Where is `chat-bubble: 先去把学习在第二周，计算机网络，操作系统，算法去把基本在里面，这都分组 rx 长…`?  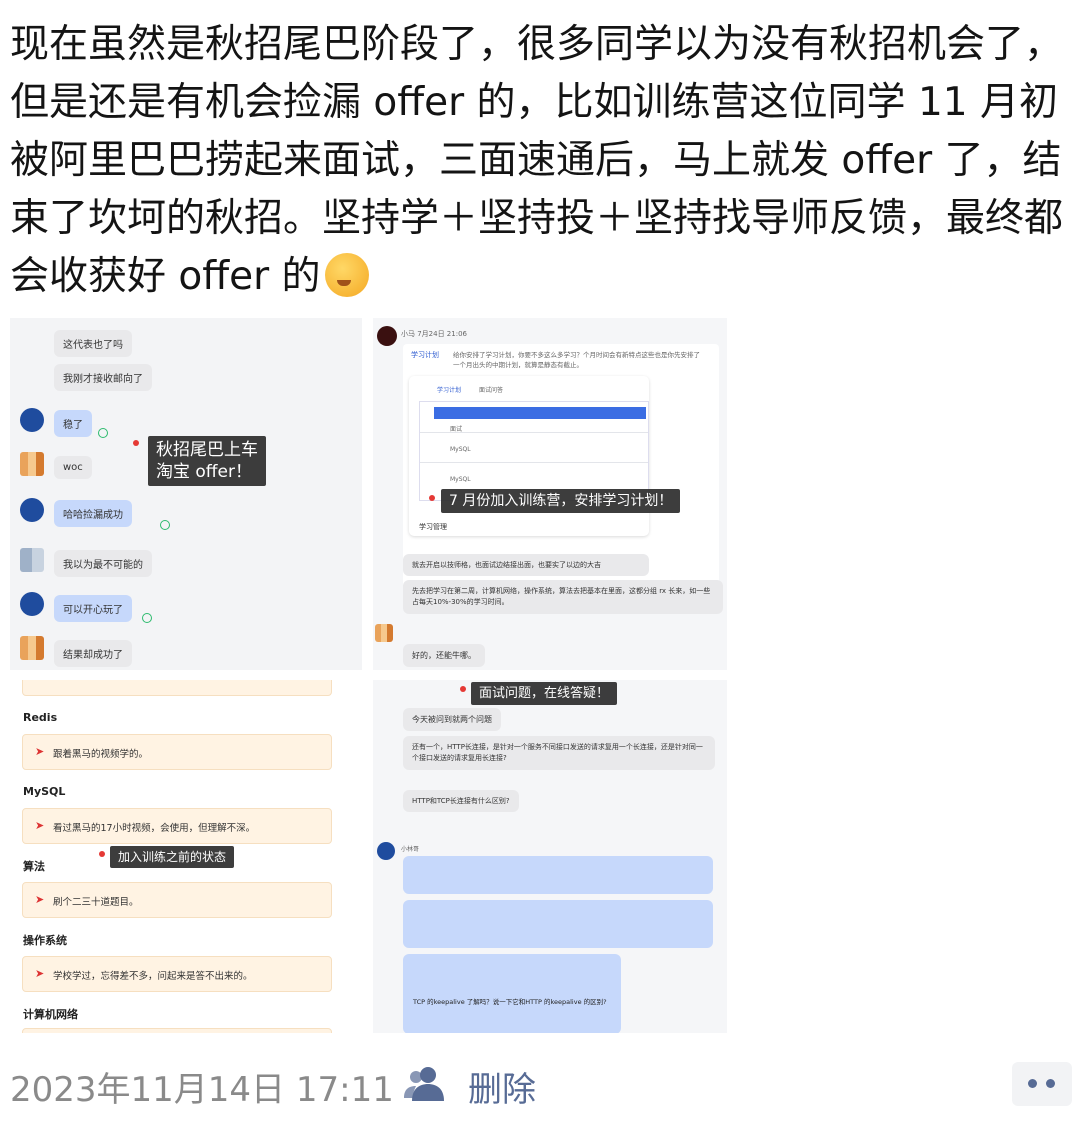 chat-bubble: 先去把学习在第二周，计算机网络，操作系统，算法去把基本在里面，这都分组 rx 长… is located at coordinates (563, 597).